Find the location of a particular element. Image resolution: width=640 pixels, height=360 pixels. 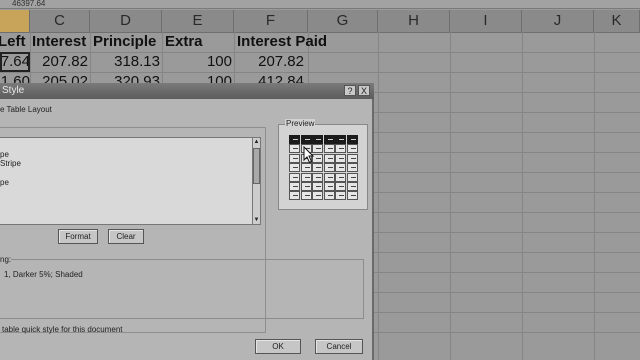

header-cell-interest-paid: Interest Paid is located at coordinates (287, 42).